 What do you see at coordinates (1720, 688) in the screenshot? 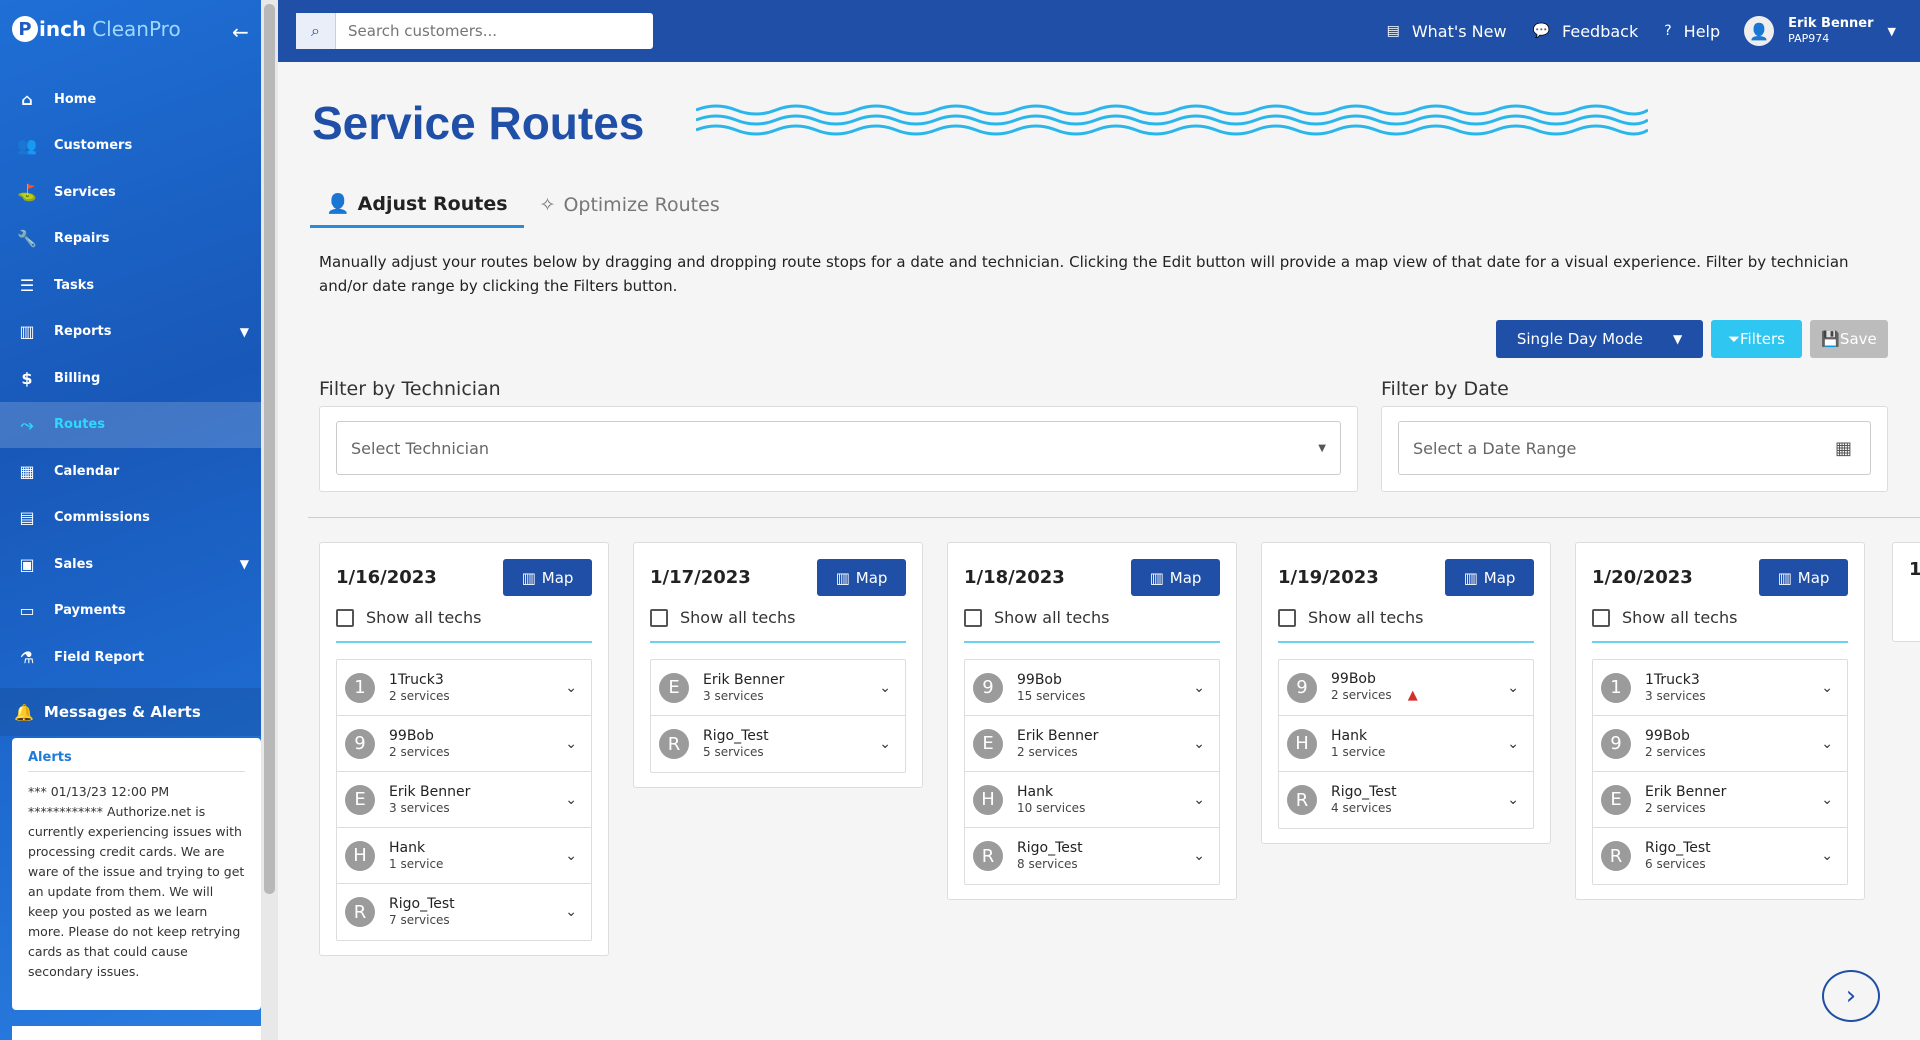
I see `tech-row: 1 1Truck3 3 services ⌄` at bounding box center [1720, 688].